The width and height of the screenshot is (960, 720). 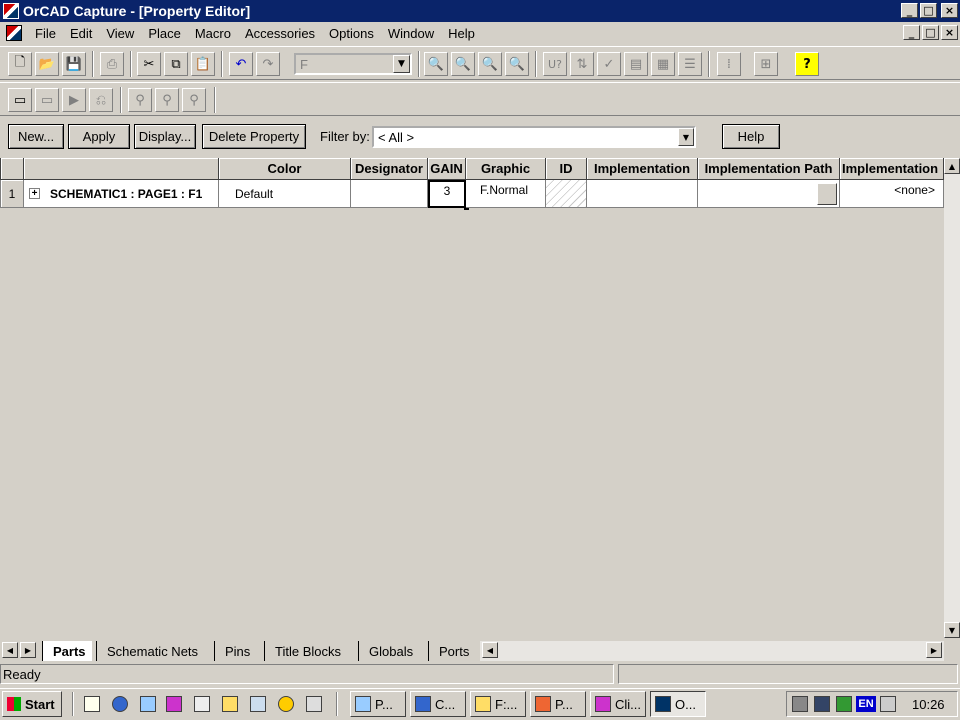 I want to click on paste-icon: 📋, so click(x=203, y=64).